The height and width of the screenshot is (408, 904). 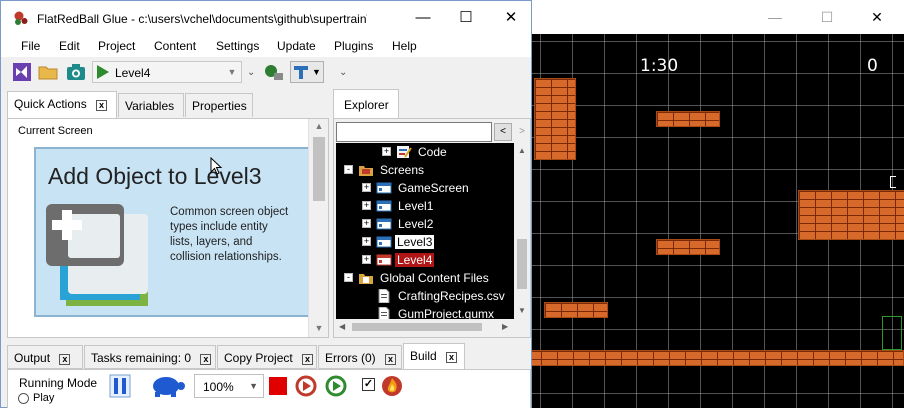 I want to click on visual-studio-icon, so click(x=22, y=72).